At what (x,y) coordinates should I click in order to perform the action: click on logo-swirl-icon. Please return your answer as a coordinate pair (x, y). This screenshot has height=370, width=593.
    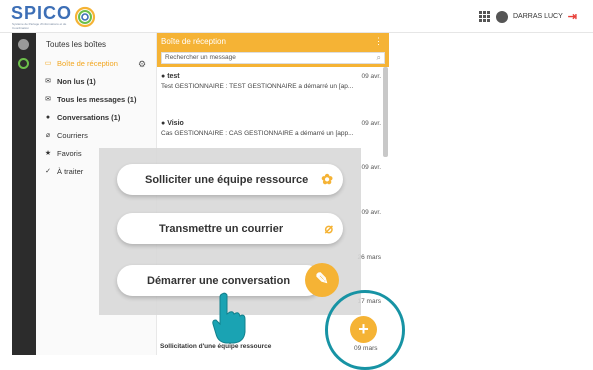
    Looking at the image, I should click on (85, 17).